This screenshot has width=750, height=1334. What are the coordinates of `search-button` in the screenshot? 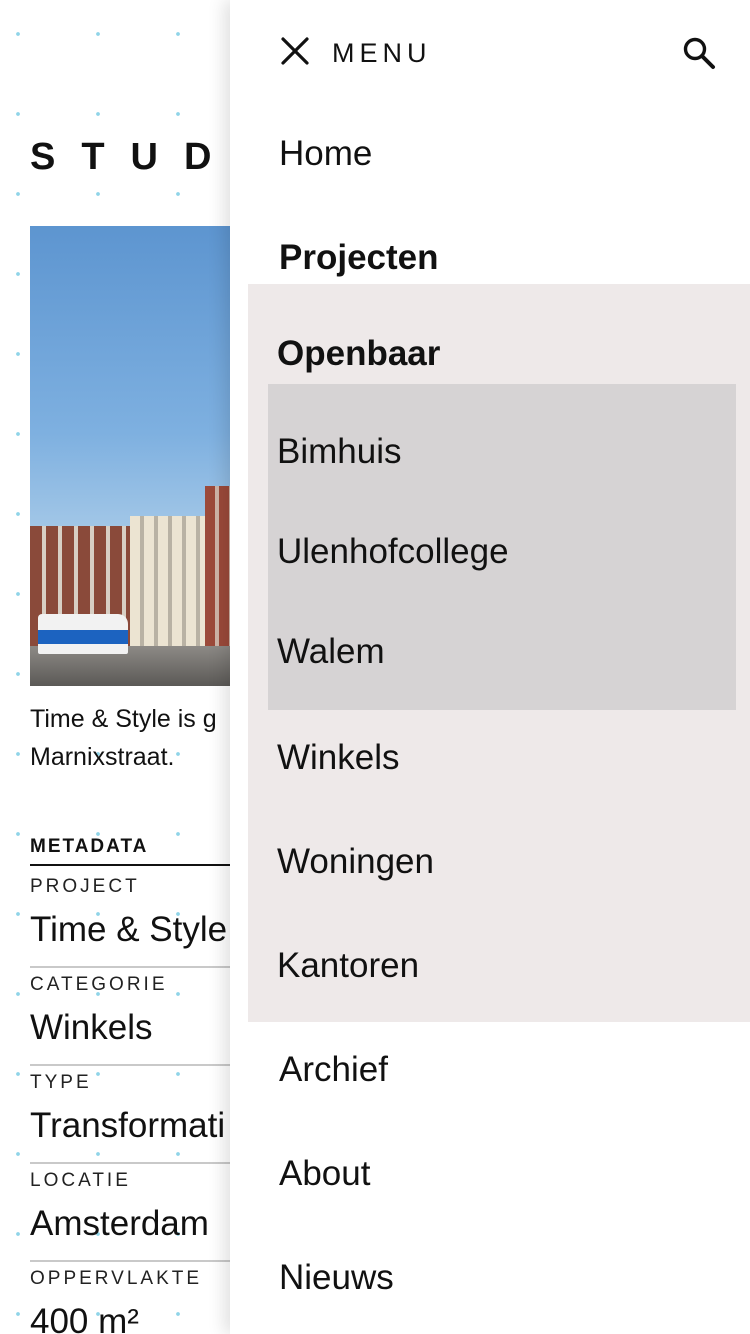 It's located at (700, 54).